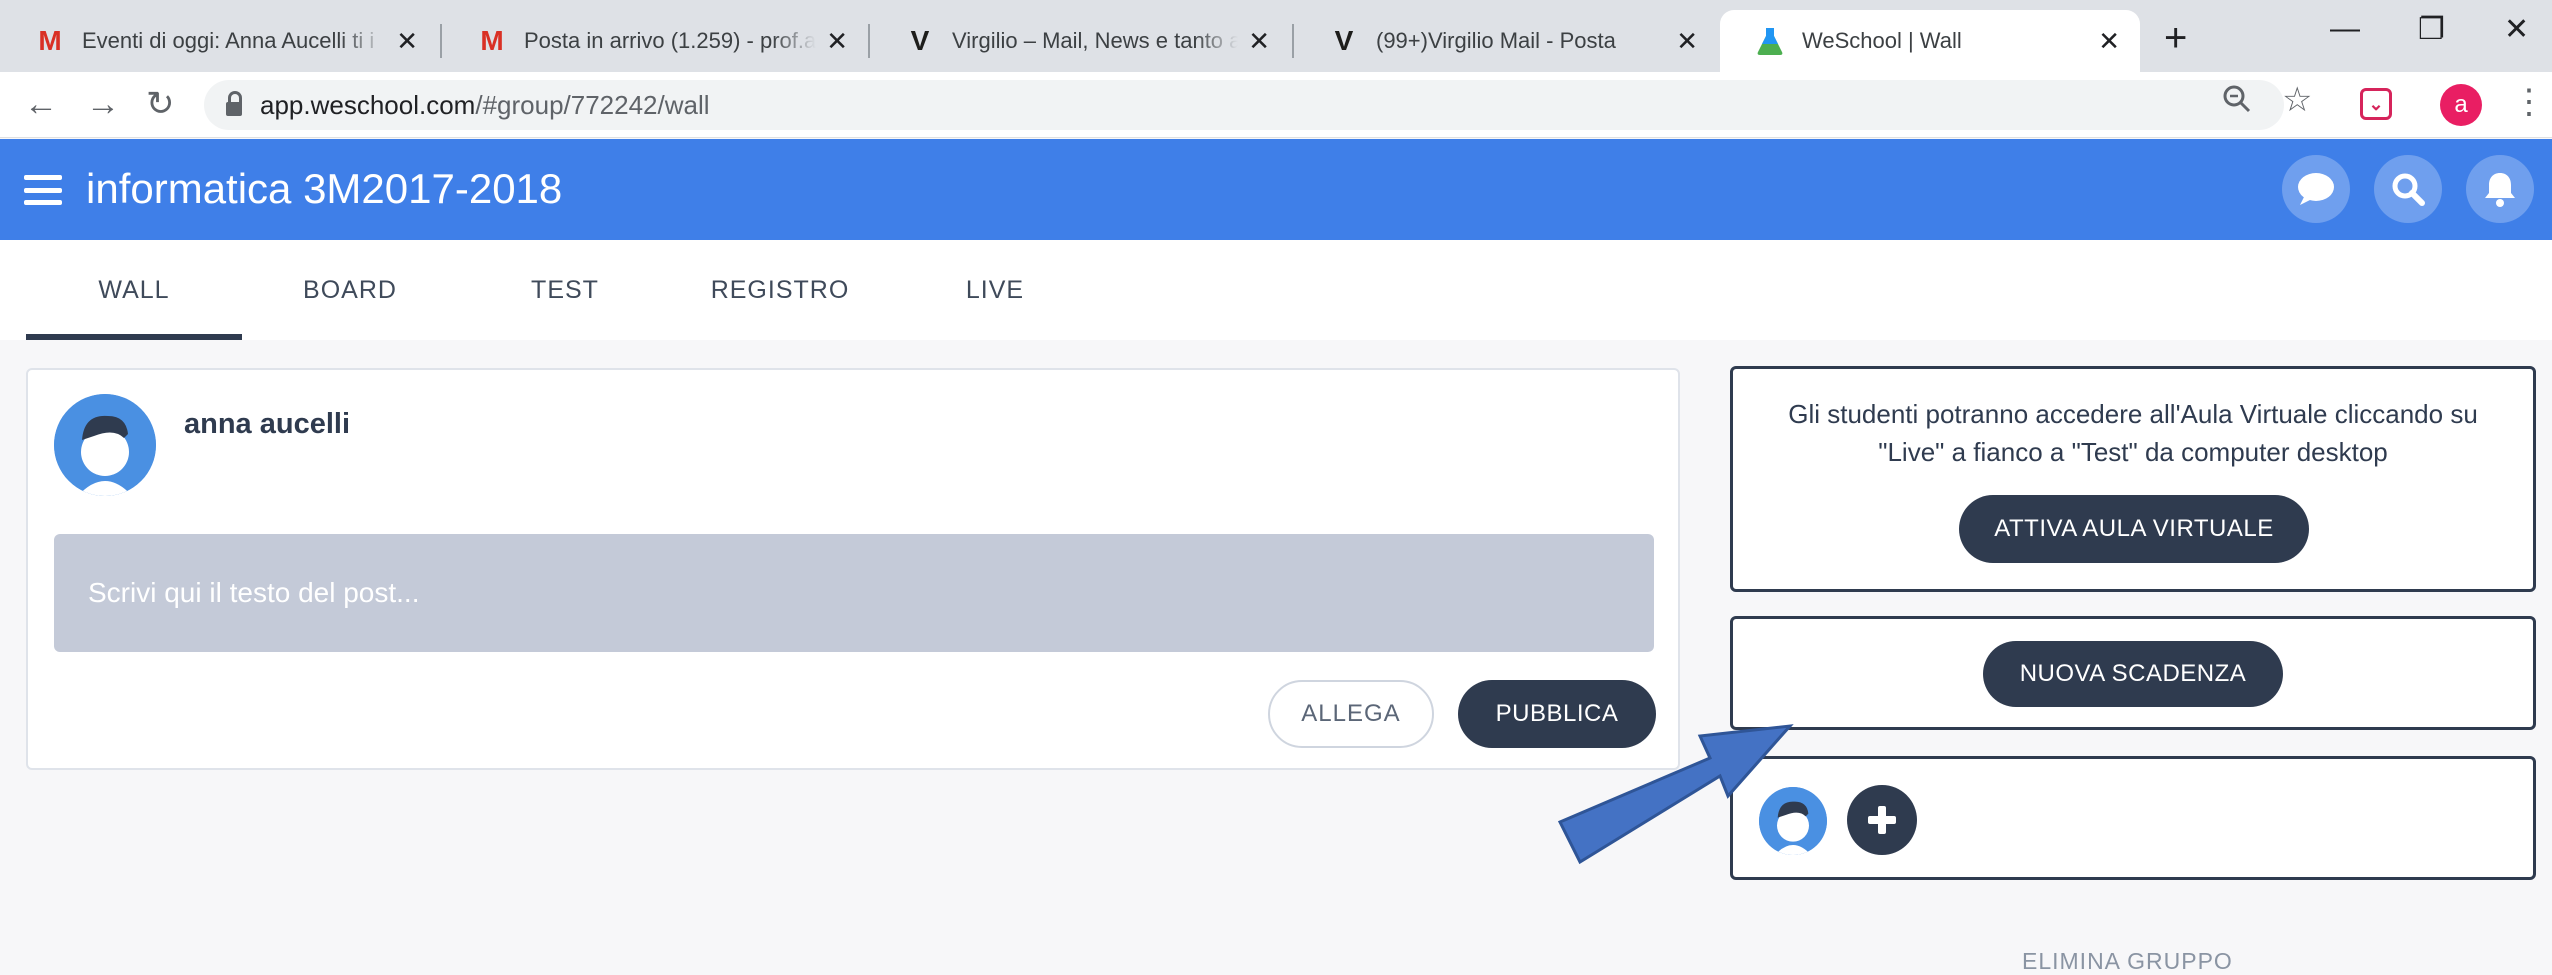 This screenshot has width=2552, height=975. I want to click on author-name: anna aucelli, so click(267, 424).